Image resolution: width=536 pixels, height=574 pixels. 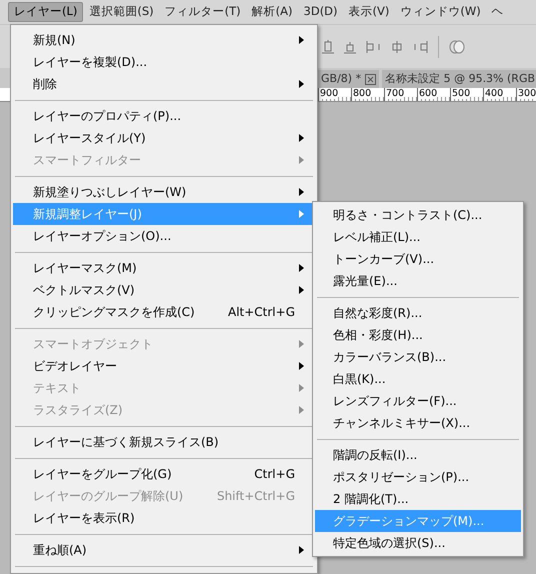 What do you see at coordinates (527, 93) in the screenshot?
I see `ruler-number: 300` at bounding box center [527, 93].